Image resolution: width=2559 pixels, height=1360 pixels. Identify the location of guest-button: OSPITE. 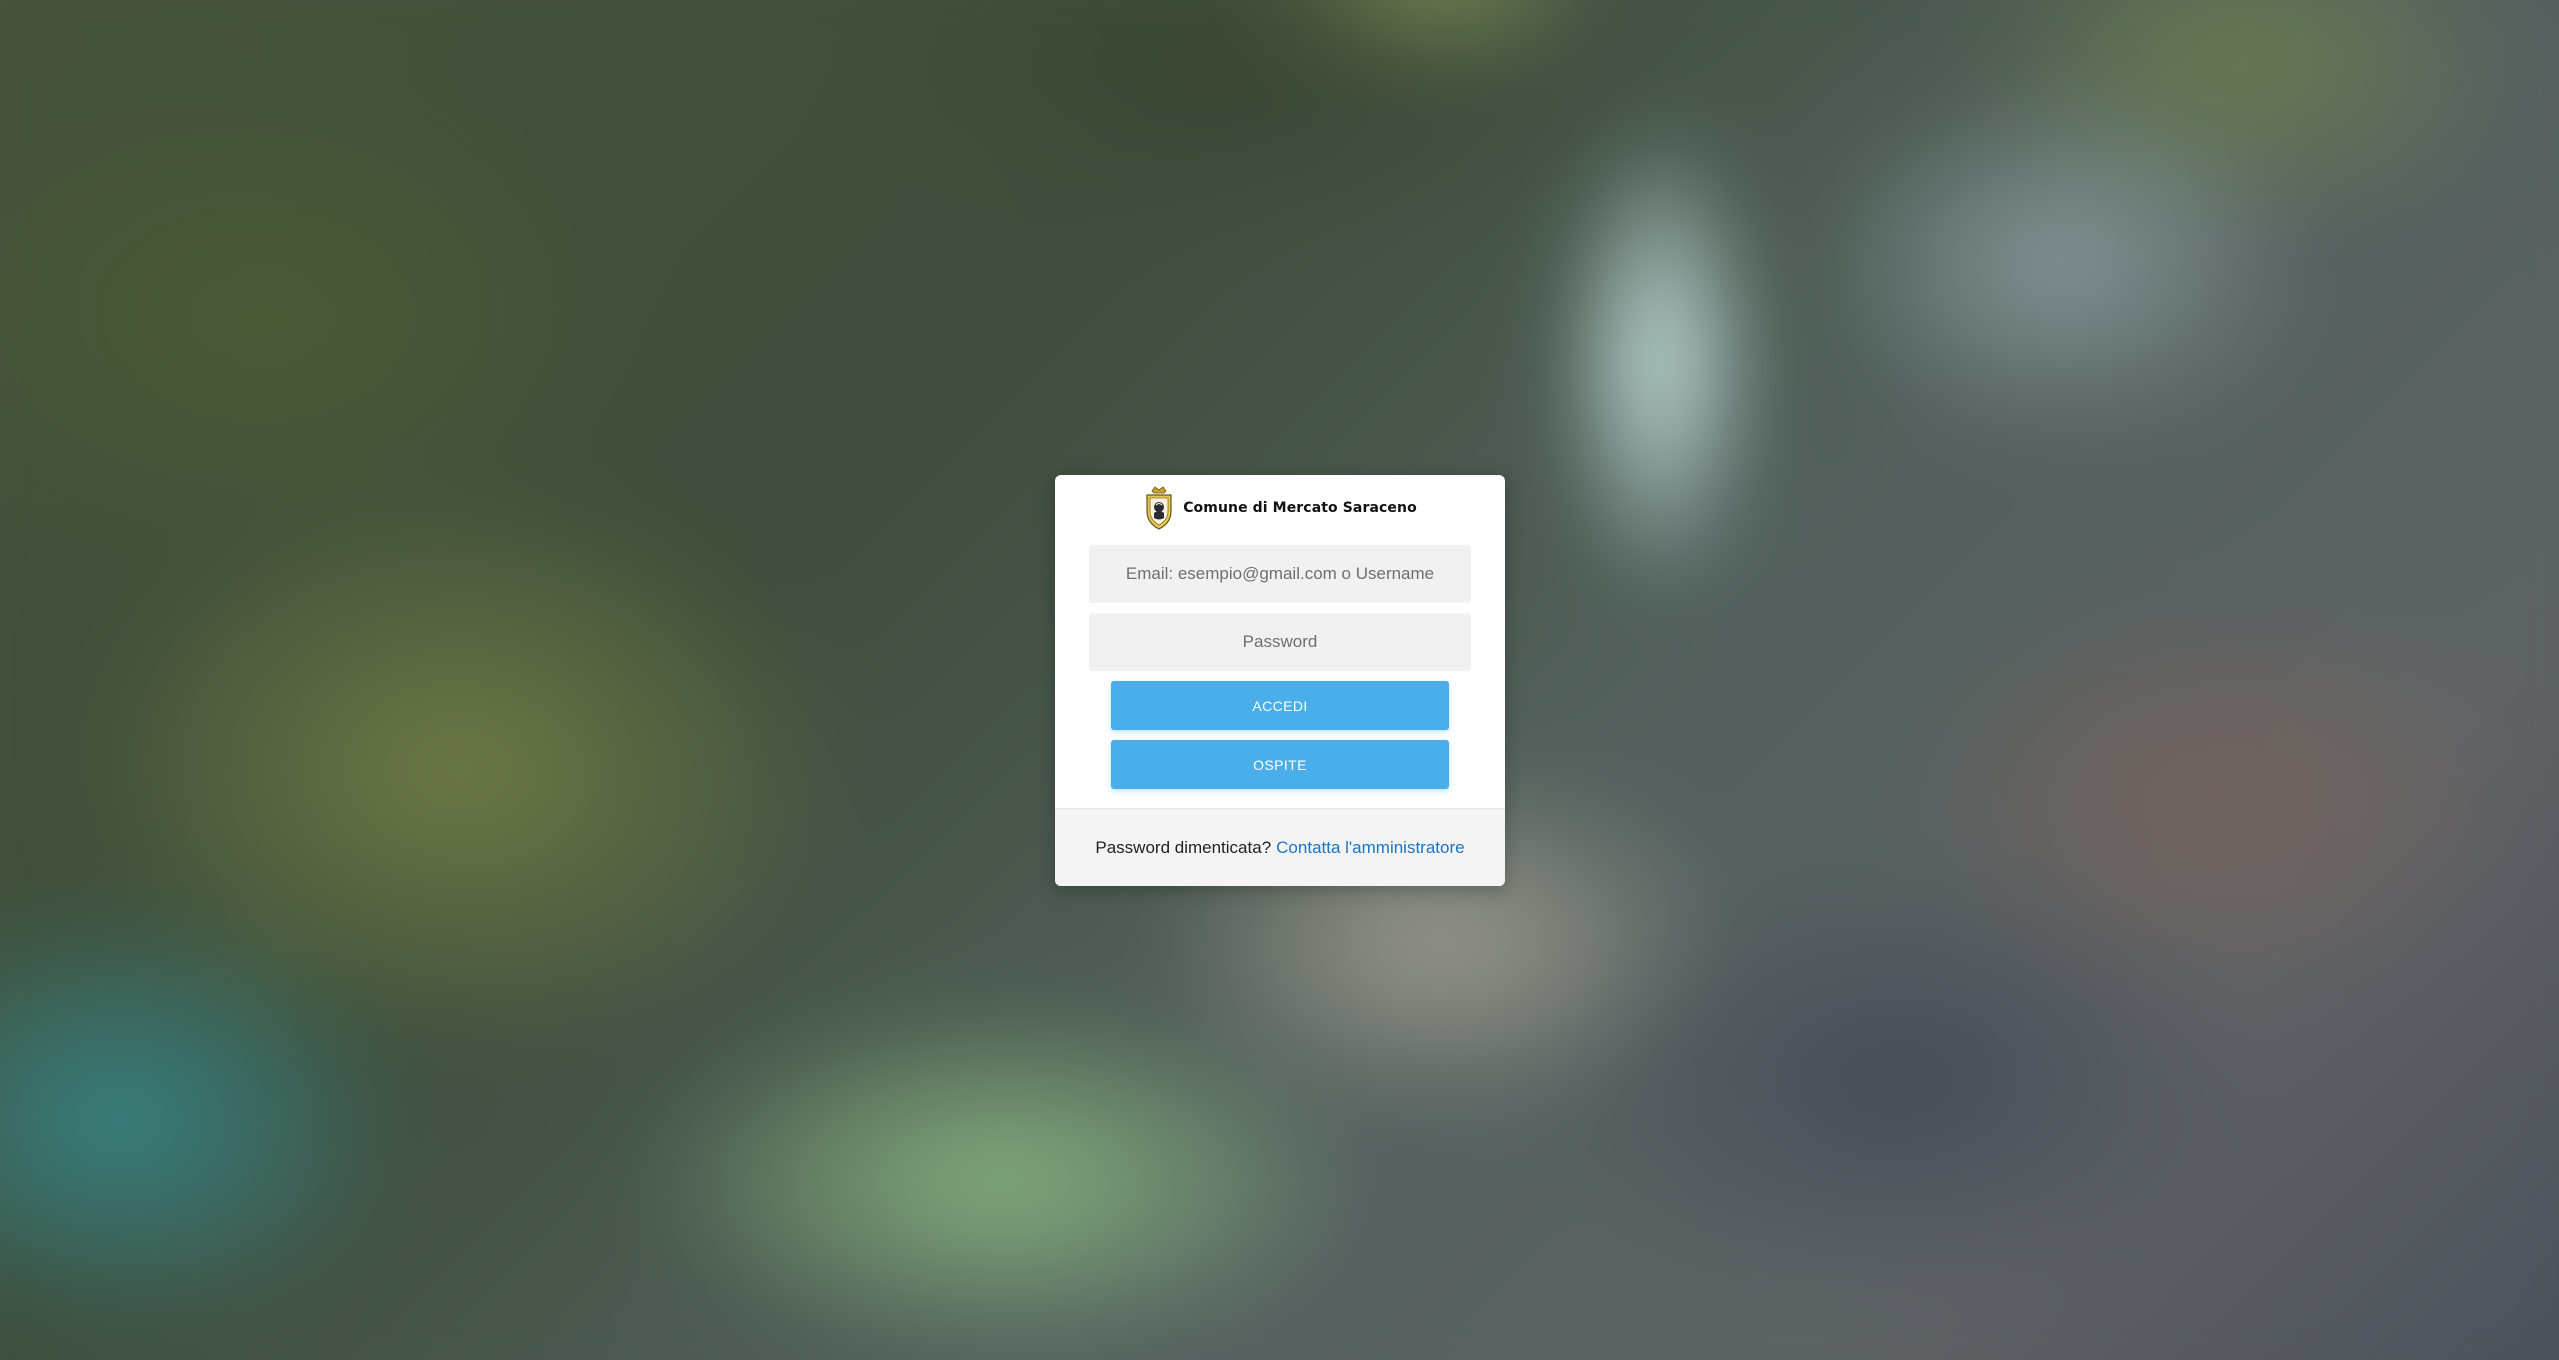
(1280, 764).